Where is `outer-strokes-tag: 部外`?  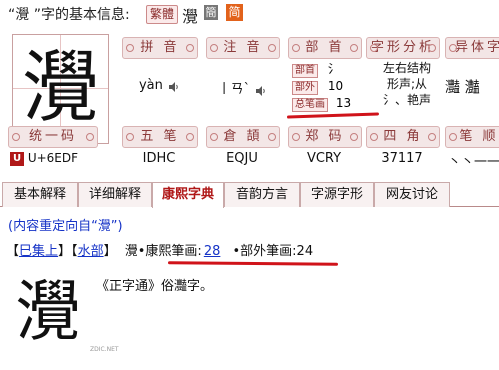
outer-strokes-tag: 部外 is located at coordinates (305, 88).